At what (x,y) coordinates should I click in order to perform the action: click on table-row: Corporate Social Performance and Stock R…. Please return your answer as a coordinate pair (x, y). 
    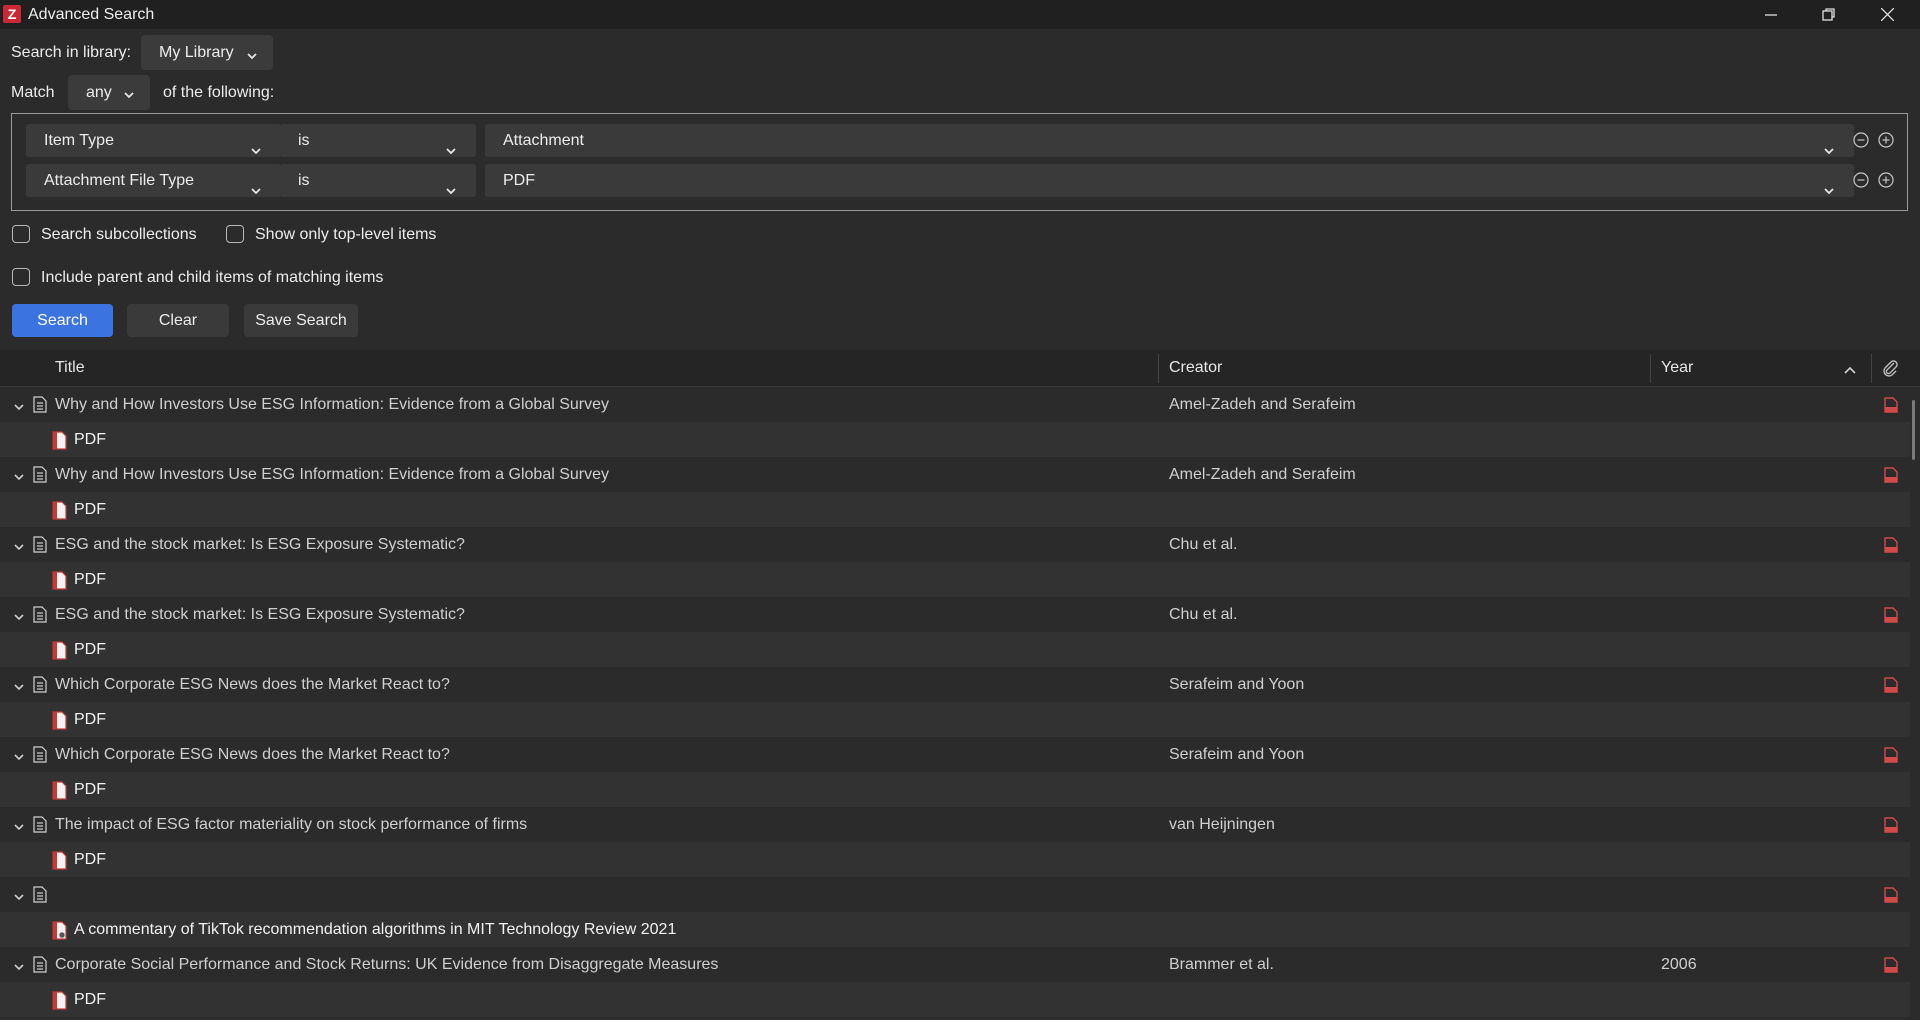
    Looking at the image, I should click on (955, 964).